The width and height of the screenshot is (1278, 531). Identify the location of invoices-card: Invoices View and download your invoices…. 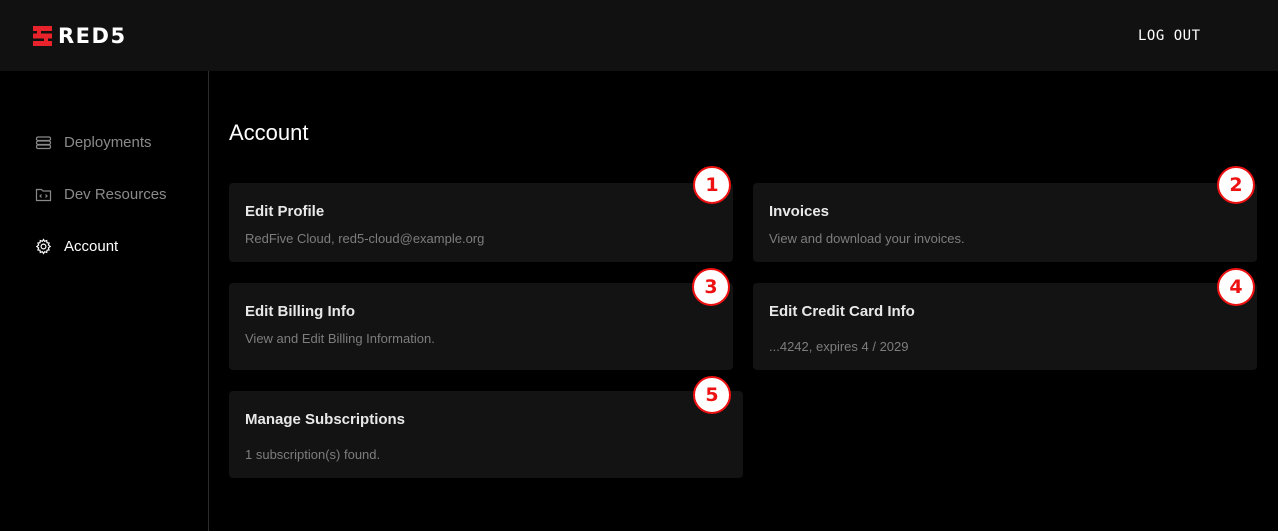
(1005, 222).